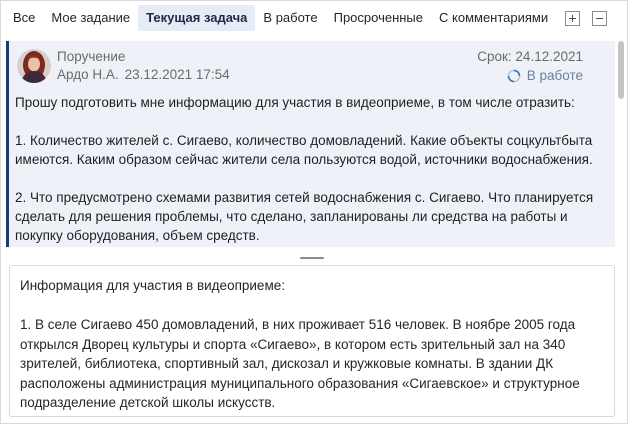  Describe the element at coordinates (90, 18) in the screenshot. I see `tab-my-assignment: Мое задание` at that location.